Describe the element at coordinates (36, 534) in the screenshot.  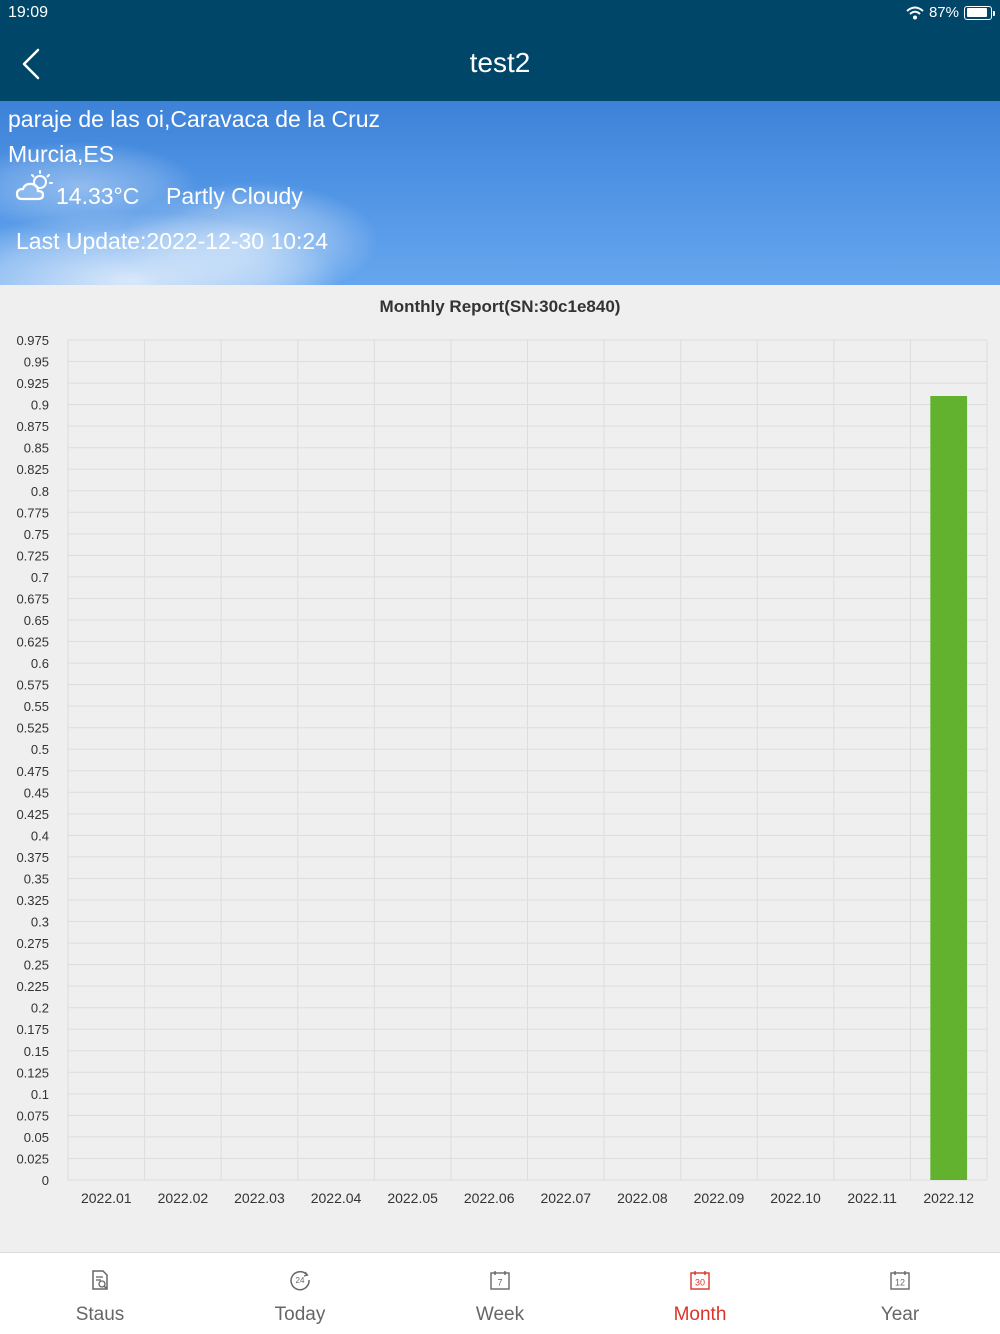
I see `y-tick-label: 0.75` at that location.